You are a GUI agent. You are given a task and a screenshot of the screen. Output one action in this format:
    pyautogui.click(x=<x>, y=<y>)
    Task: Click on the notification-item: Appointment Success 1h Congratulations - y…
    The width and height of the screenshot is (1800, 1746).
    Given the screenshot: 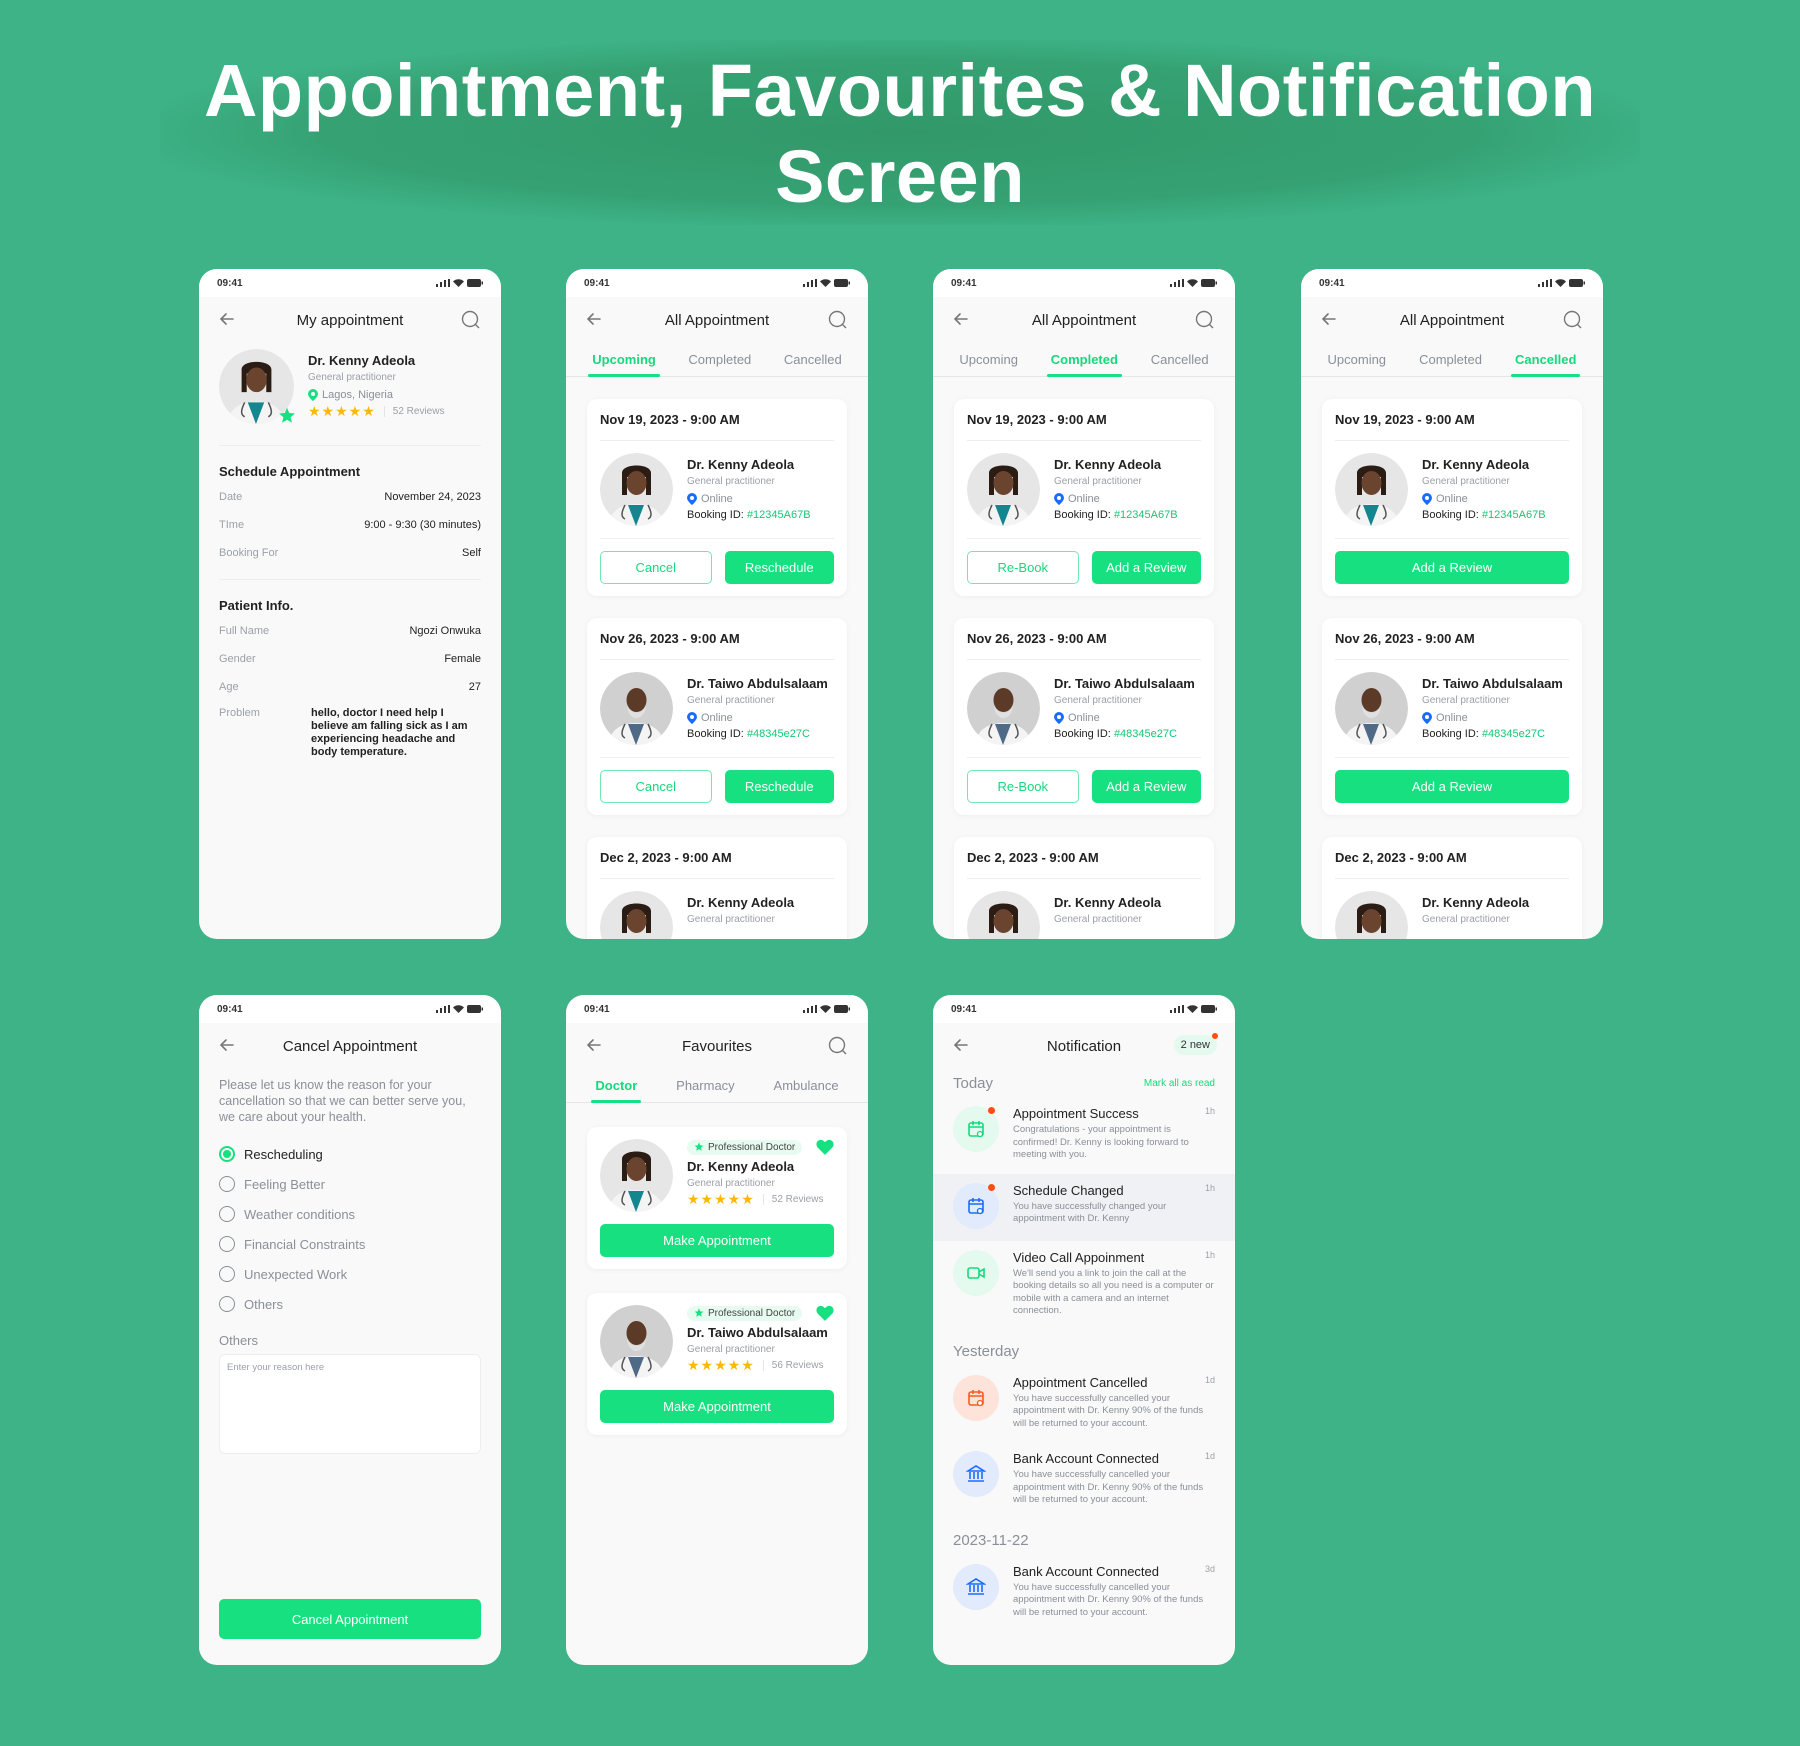 What is the action you would take?
    pyautogui.click(x=1084, y=1135)
    